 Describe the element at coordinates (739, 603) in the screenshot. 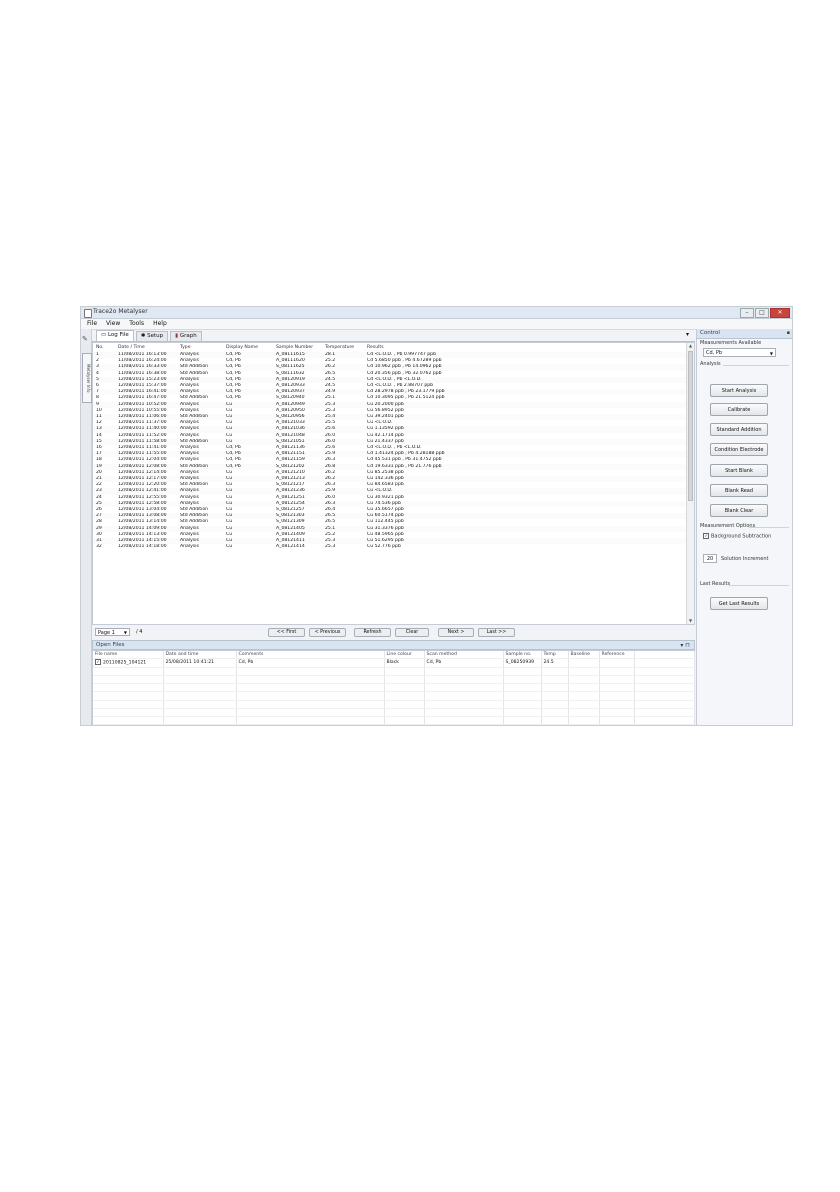

I see `get-last-results-button: Get Last Results` at that location.